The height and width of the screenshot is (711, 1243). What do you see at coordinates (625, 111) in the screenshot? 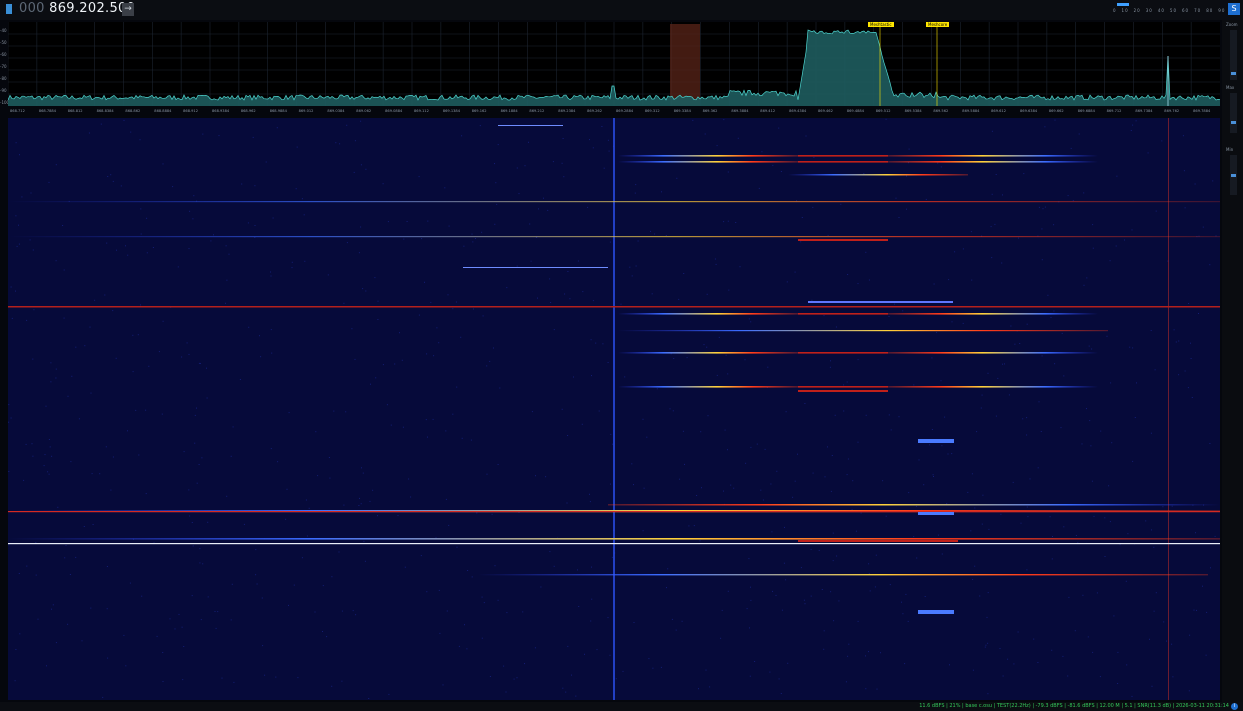
I see `frequency-tick-label: 869.2884` at bounding box center [625, 111].